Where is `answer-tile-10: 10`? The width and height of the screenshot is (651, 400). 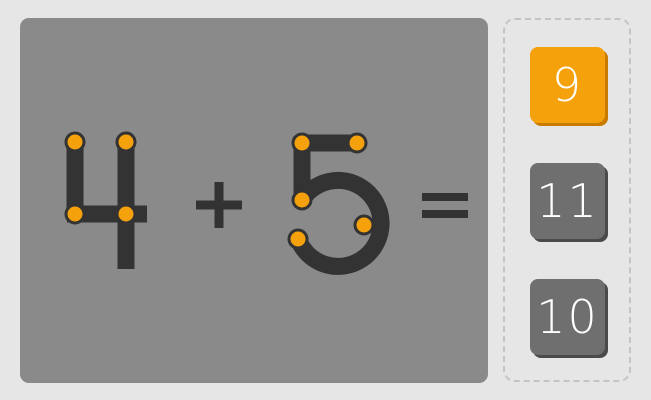 answer-tile-10: 10 is located at coordinates (567, 317).